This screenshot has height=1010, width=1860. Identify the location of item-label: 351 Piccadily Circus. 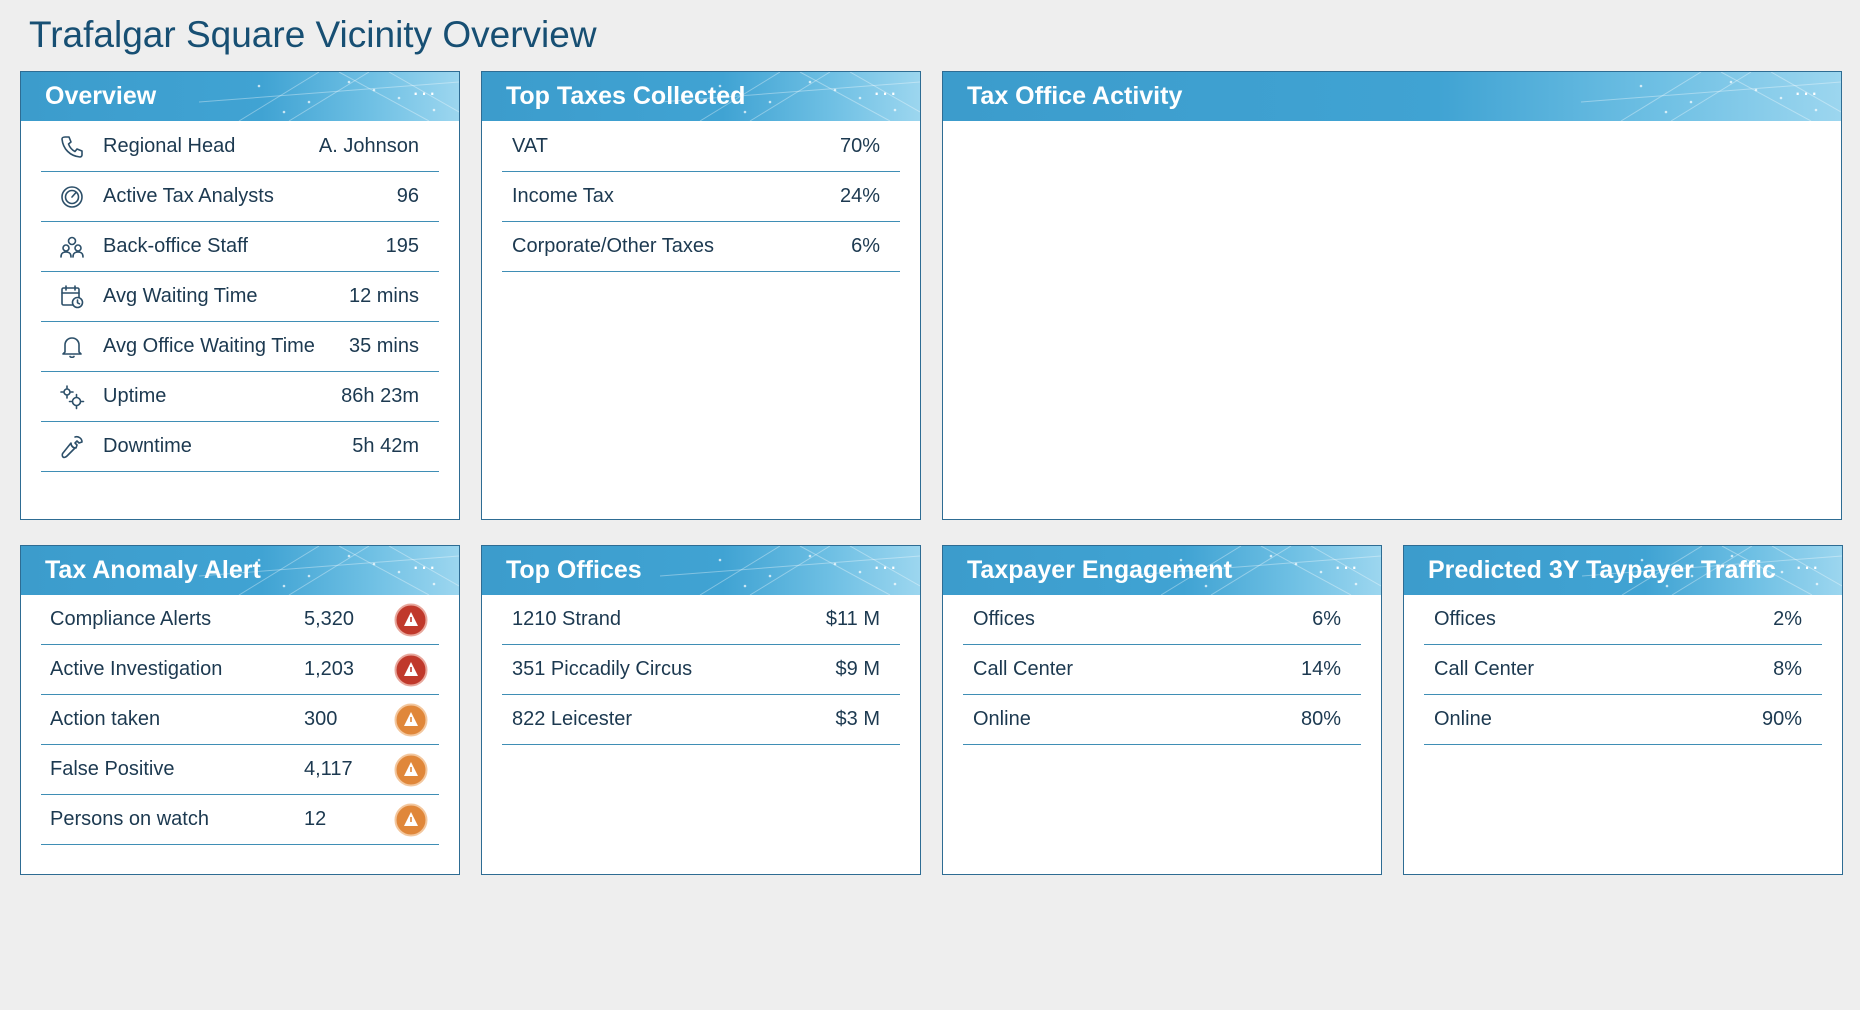
(602, 669).